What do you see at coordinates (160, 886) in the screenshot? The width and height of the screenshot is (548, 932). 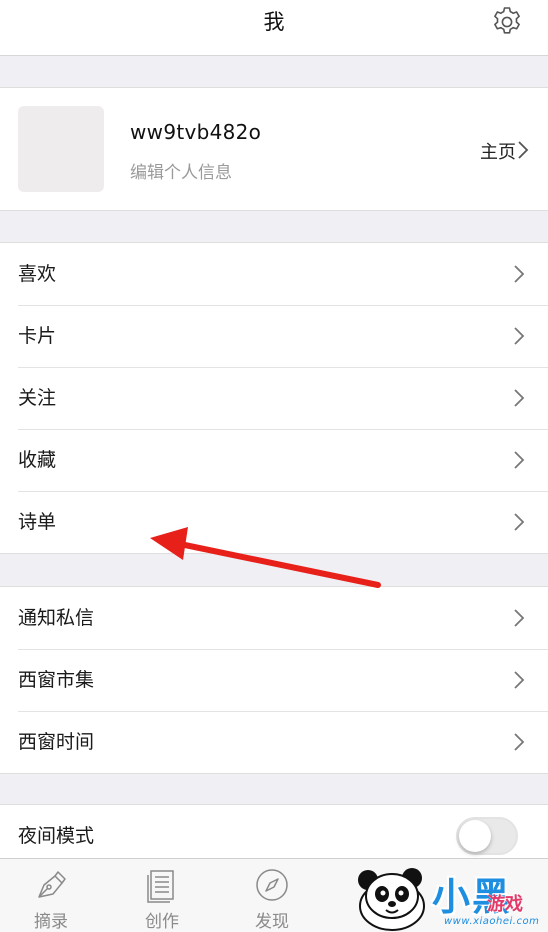 I see `document-icon` at bounding box center [160, 886].